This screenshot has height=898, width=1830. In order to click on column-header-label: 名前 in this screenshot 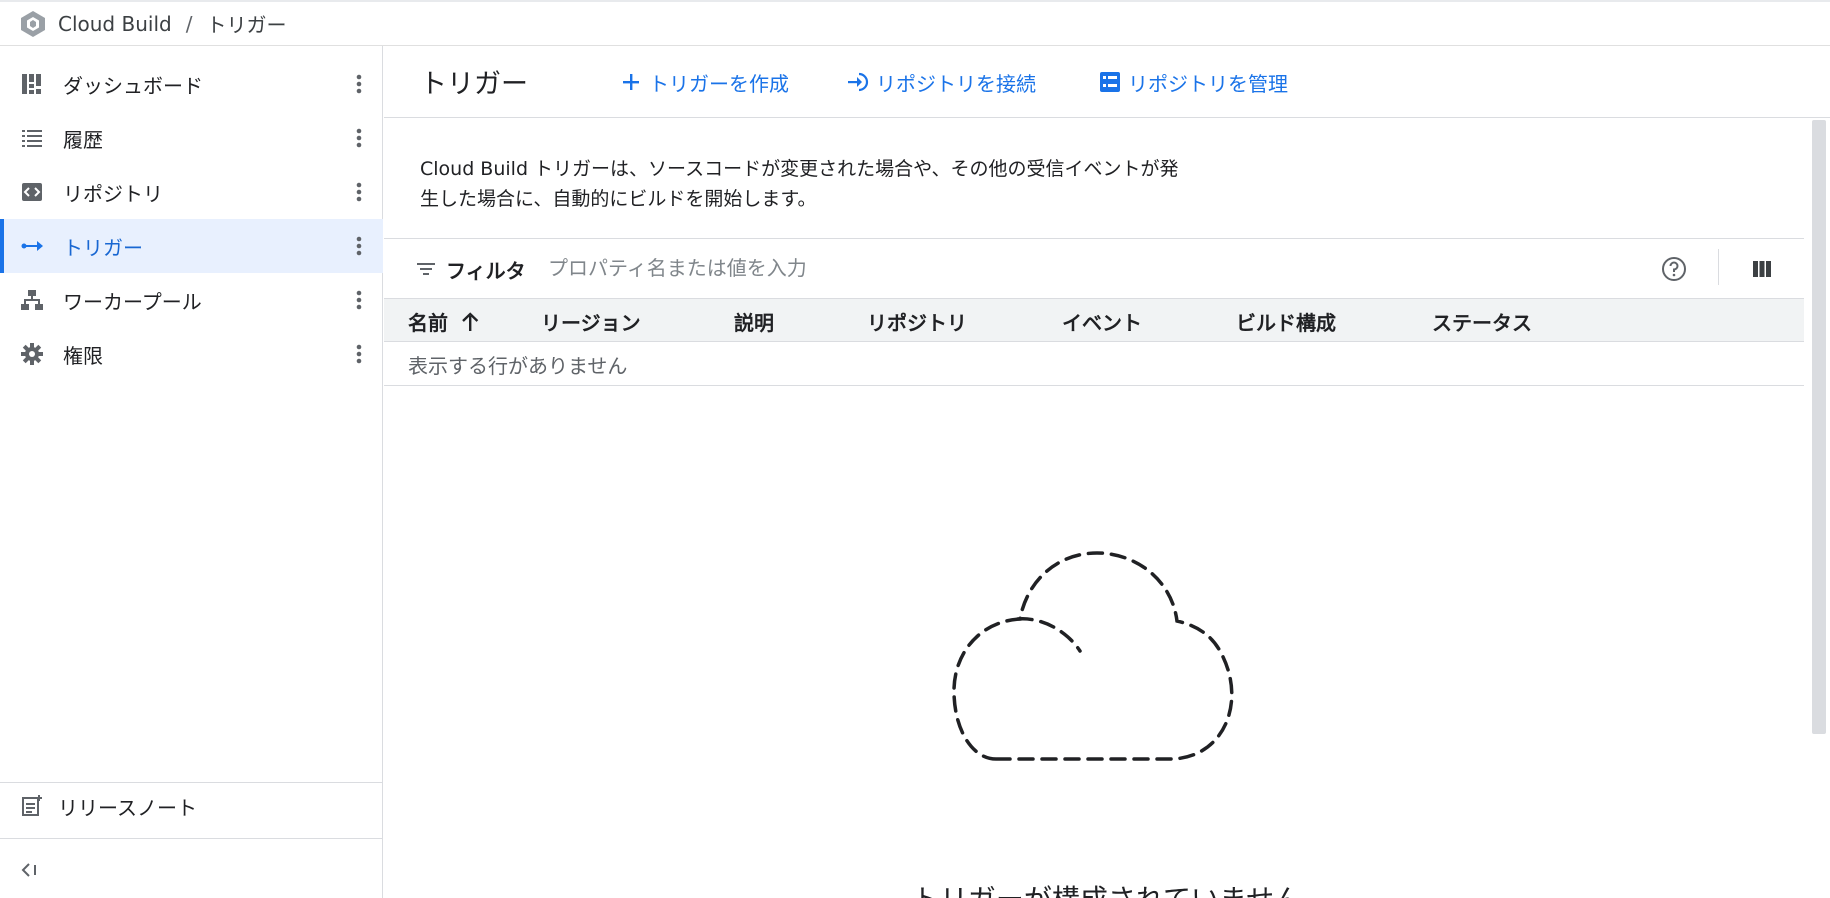, I will do `click(428, 323)`.